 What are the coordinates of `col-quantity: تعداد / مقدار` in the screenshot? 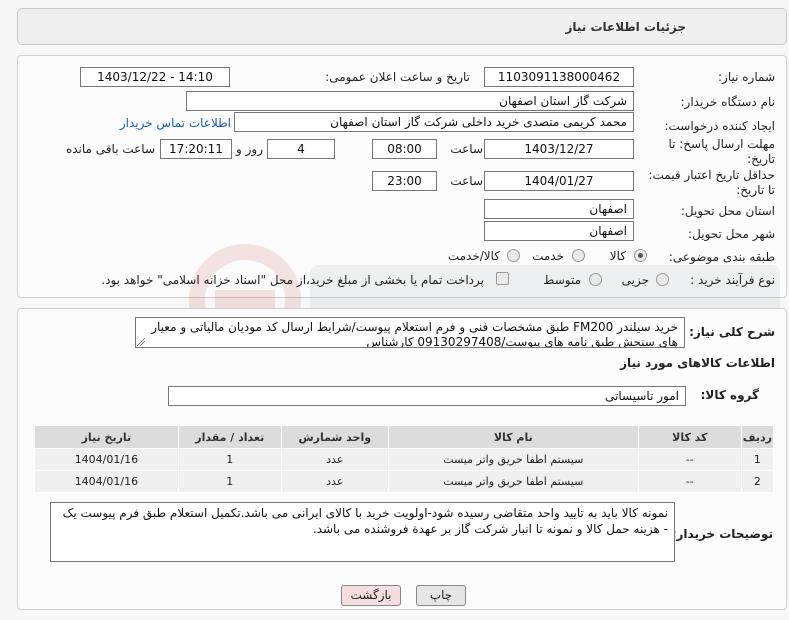 It's located at (229, 437).